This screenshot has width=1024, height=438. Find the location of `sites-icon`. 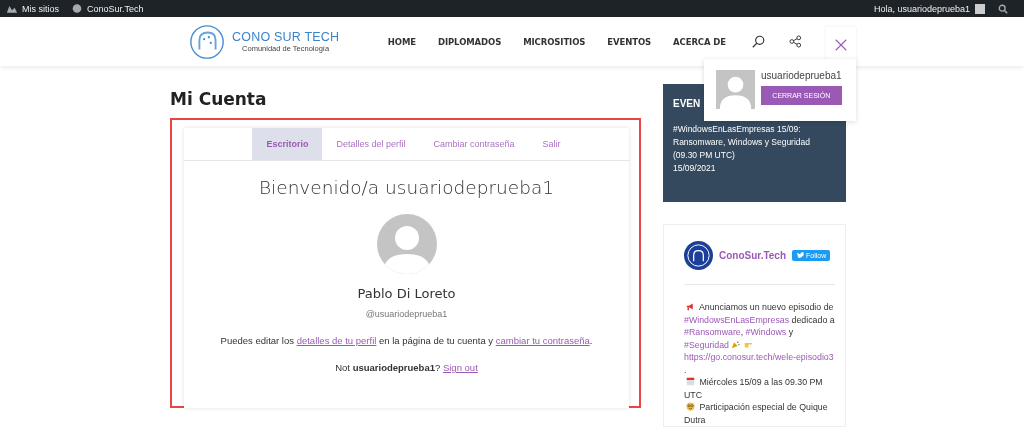

sites-icon is located at coordinates (12, 8).